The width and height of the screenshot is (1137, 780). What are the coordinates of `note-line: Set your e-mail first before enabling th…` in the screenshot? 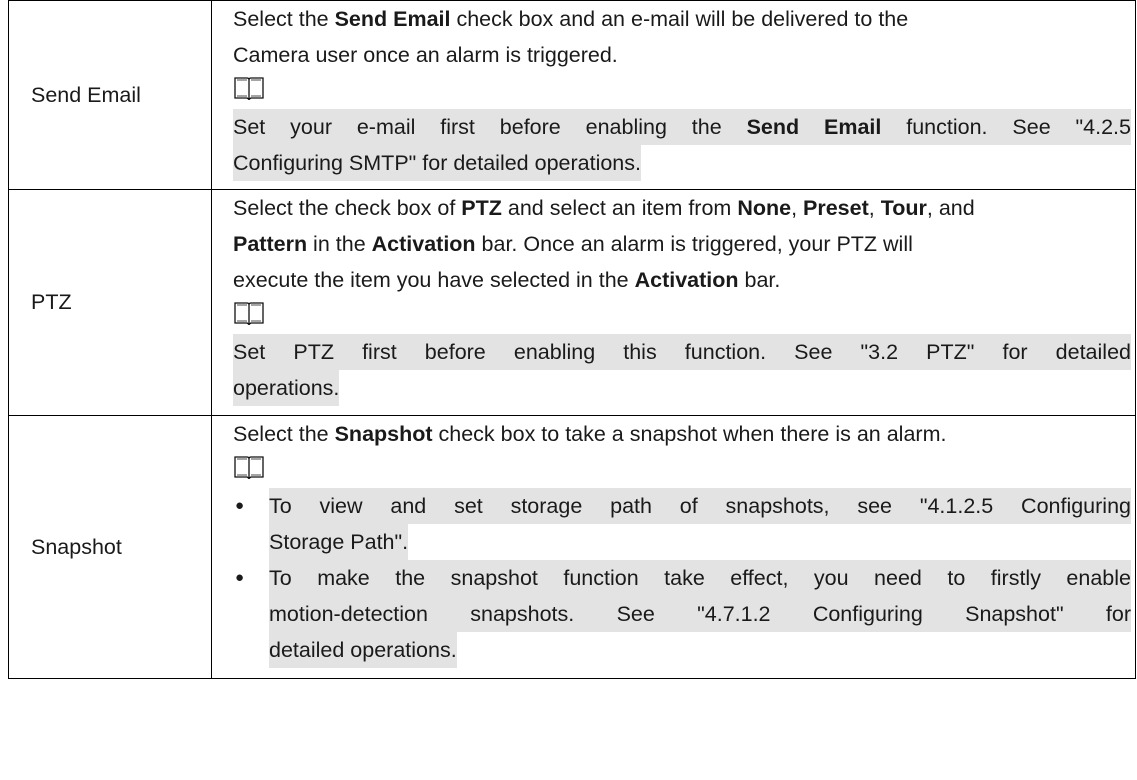 It's located at (682, 127).